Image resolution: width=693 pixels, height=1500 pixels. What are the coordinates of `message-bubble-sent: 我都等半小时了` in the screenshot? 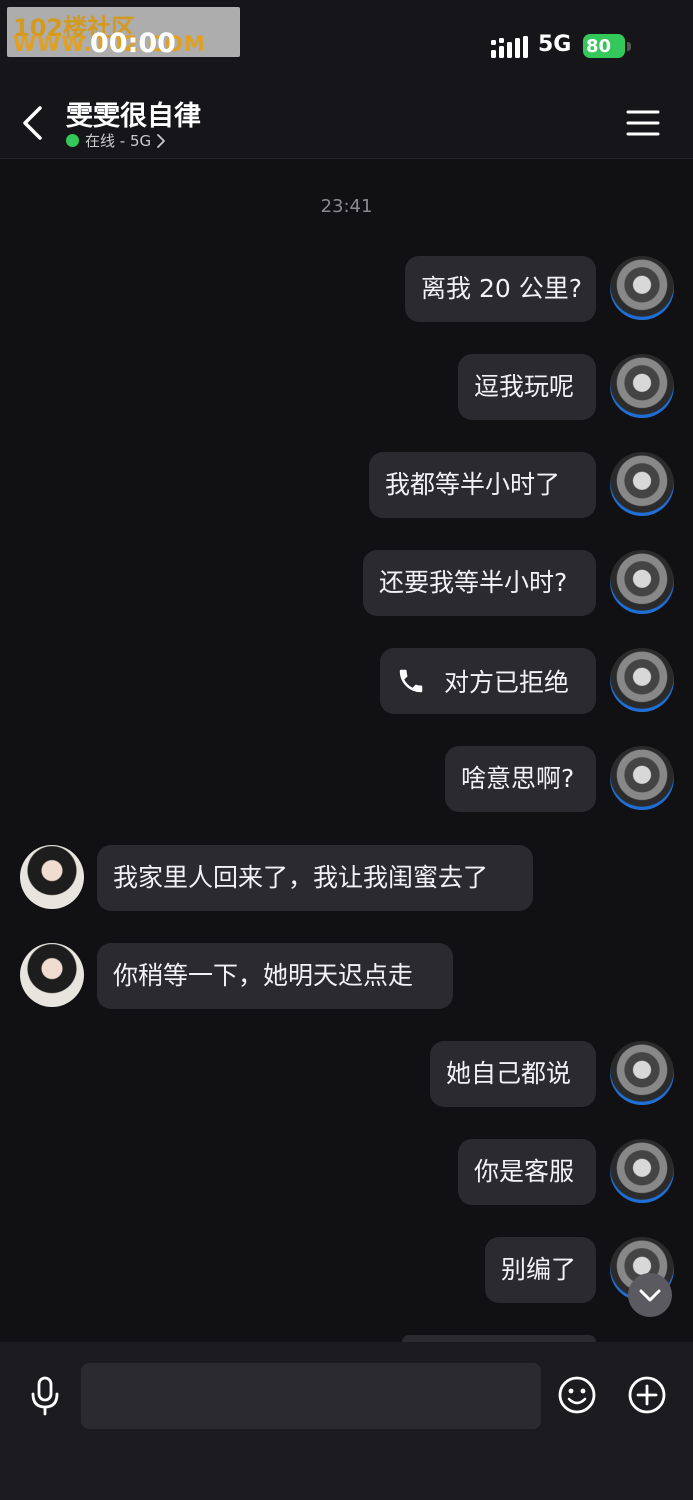 It's located at (482, 485).